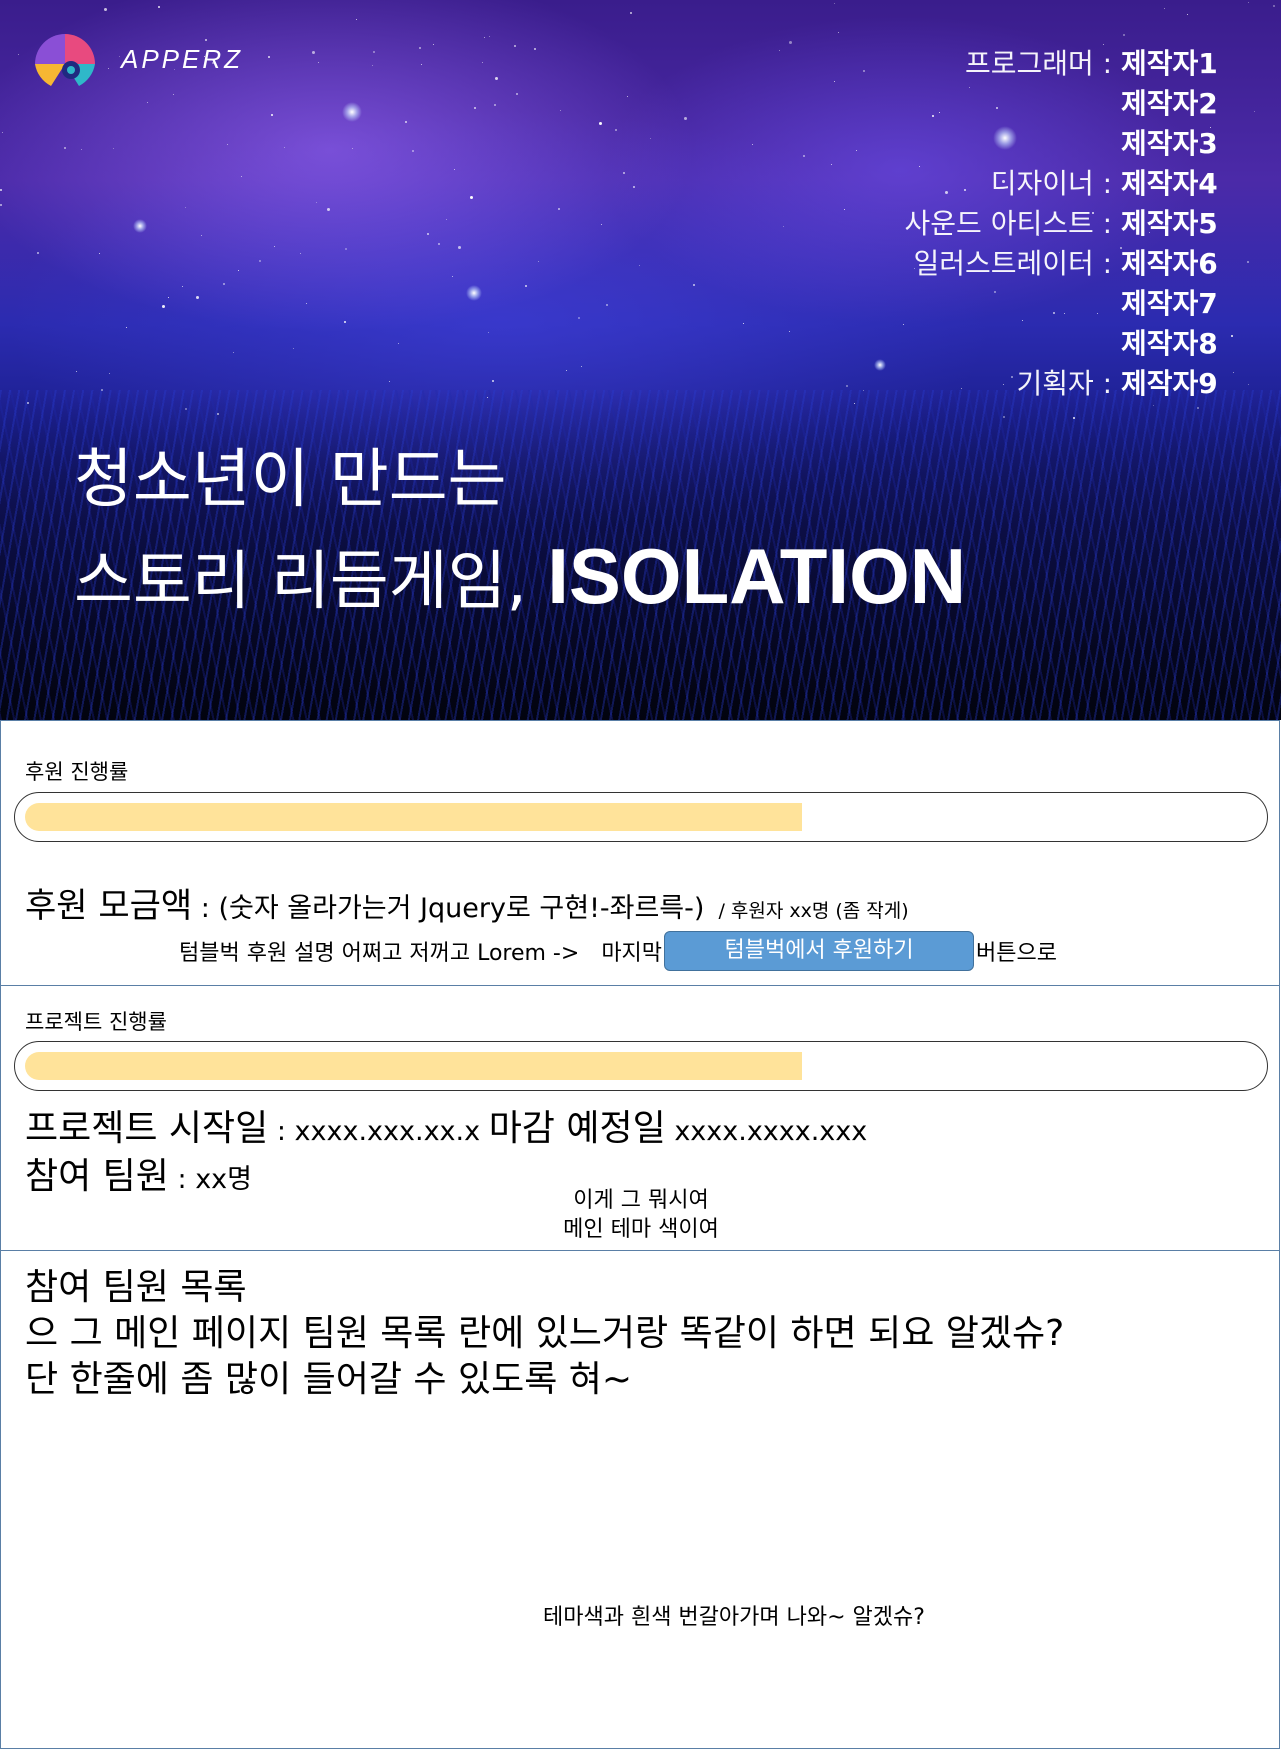 This screenshot has width=1281, height=1749. I want to click on credit-name: 제작자2, so click(1169, 103).